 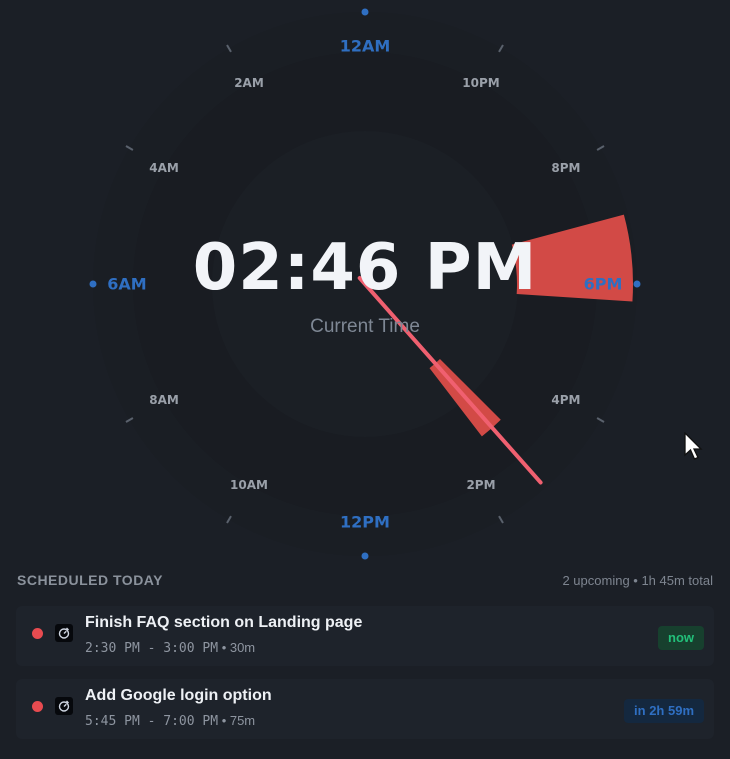 I want to click on hour-label: 12AM, so click(x=365, y=46).